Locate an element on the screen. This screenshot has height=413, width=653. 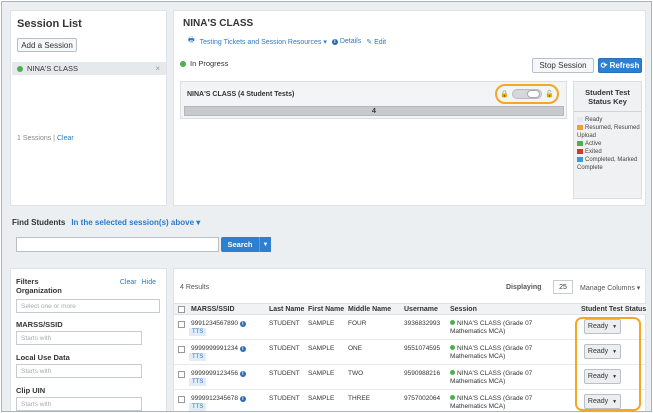
local-use-field: Starts with is located at coordinates (79, 371).